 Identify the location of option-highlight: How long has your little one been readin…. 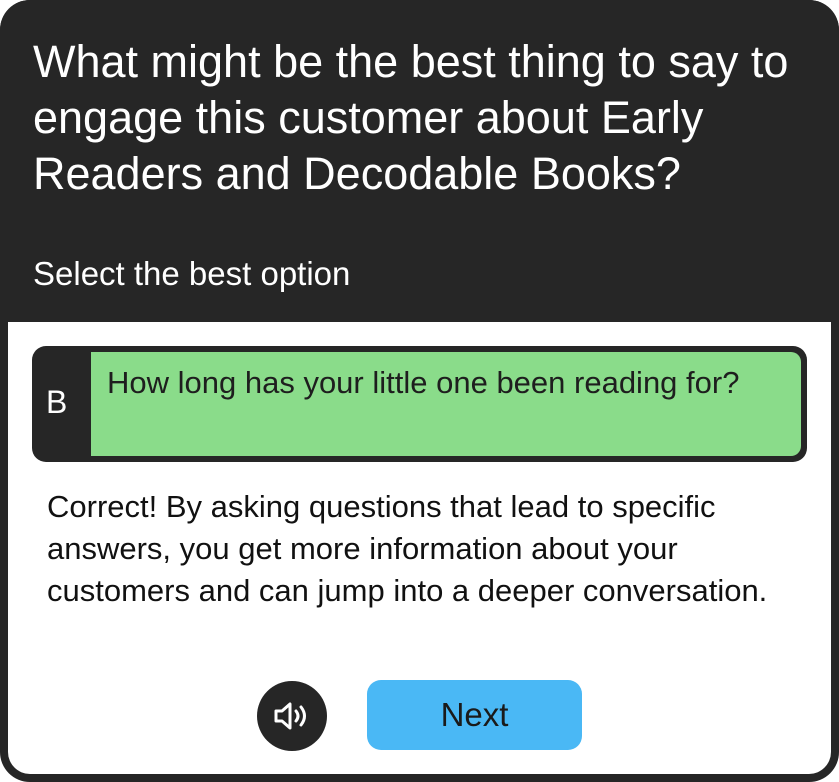
(446, 404).